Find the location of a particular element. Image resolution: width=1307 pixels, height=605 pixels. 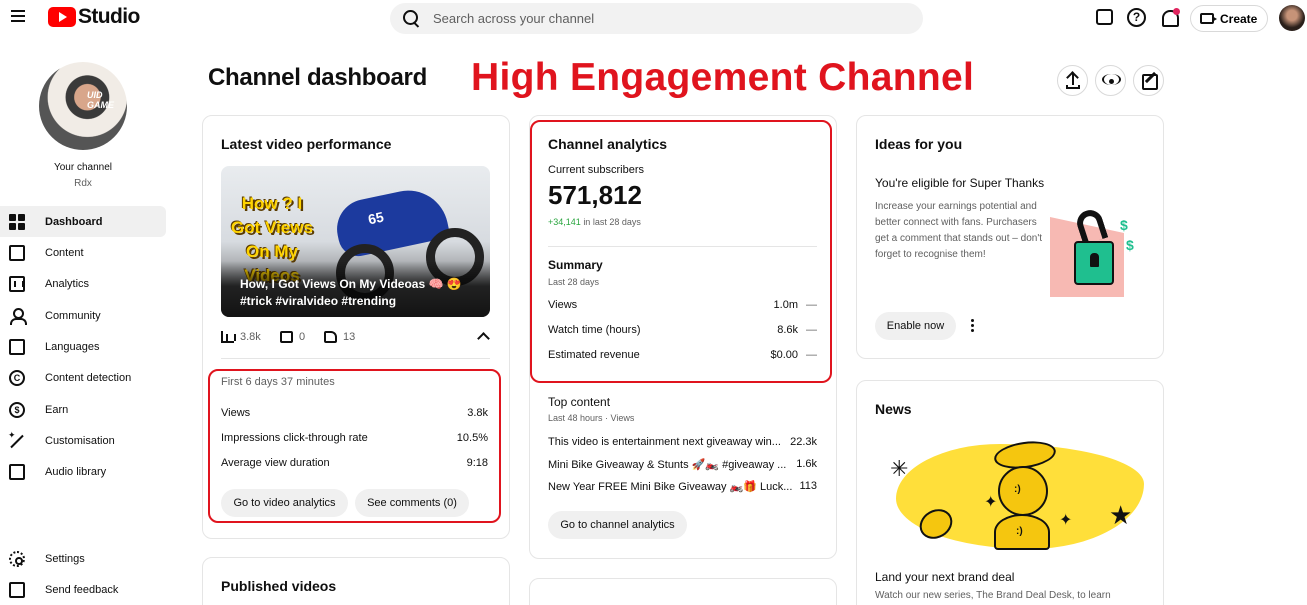

gear-icon is located at coordinates (17, 559).